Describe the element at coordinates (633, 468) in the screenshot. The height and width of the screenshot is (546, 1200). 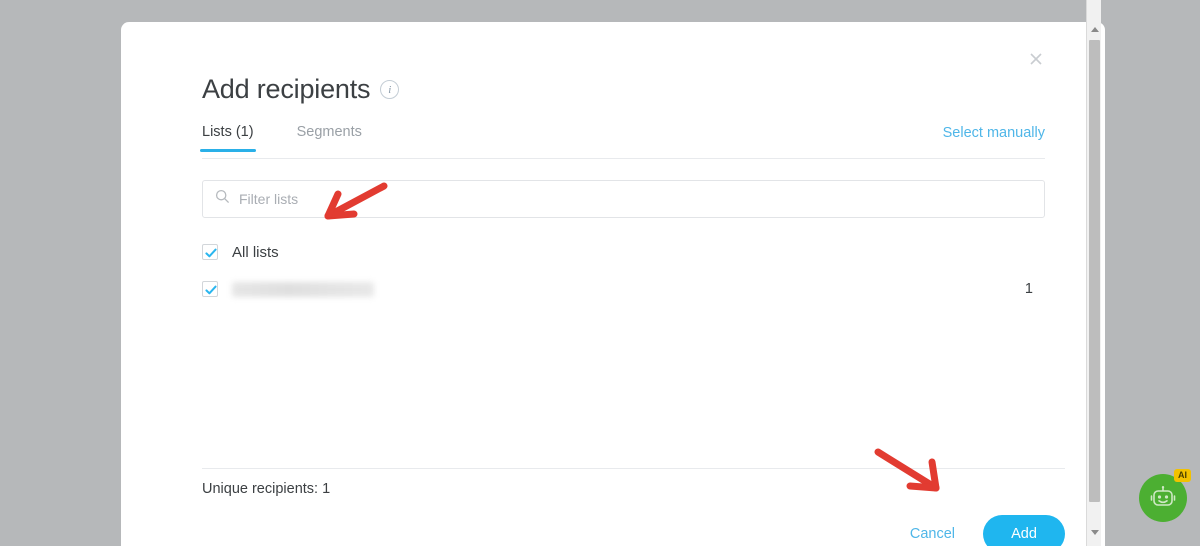
I see `footer-divider` at that location.